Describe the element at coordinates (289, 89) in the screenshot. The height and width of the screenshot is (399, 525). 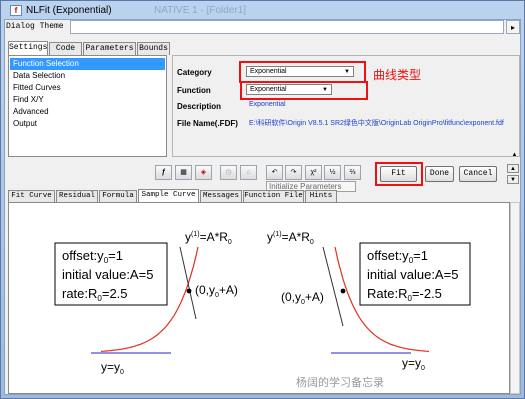
I see `function-select: Exponential ▼` at that location.